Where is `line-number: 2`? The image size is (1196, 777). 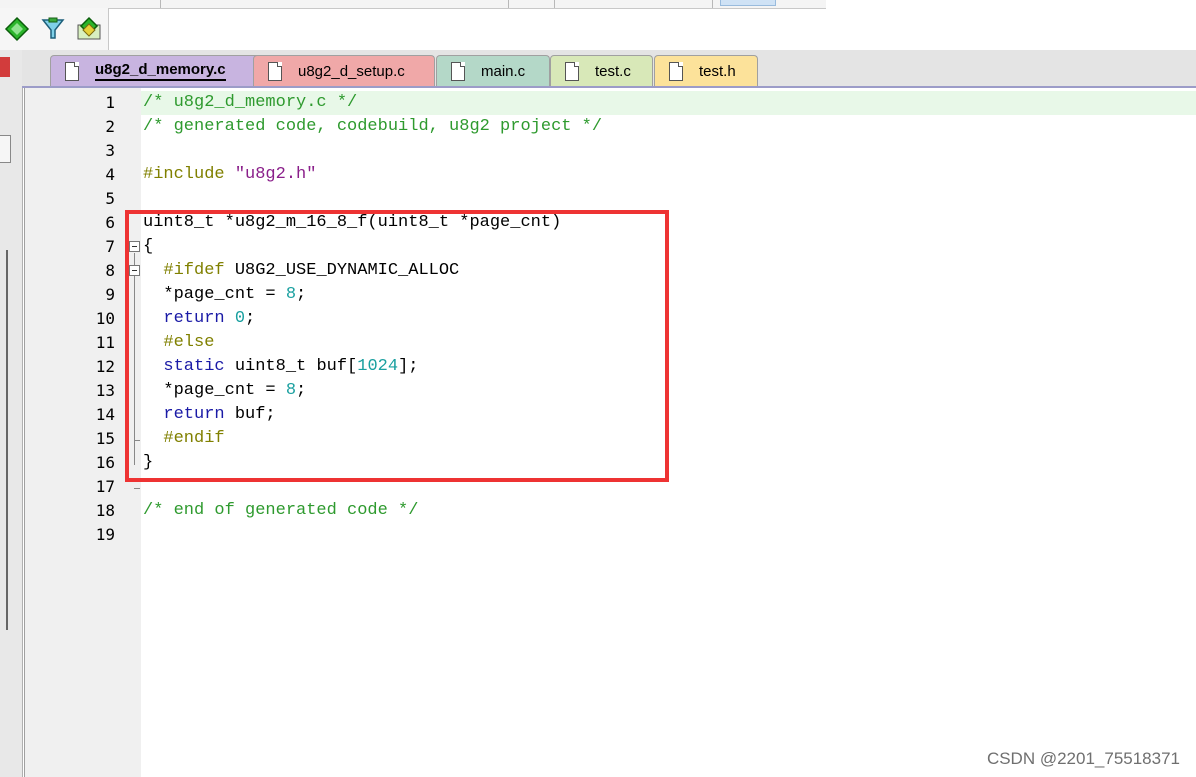
line-number: 2 is located at coordinates (110, 126).